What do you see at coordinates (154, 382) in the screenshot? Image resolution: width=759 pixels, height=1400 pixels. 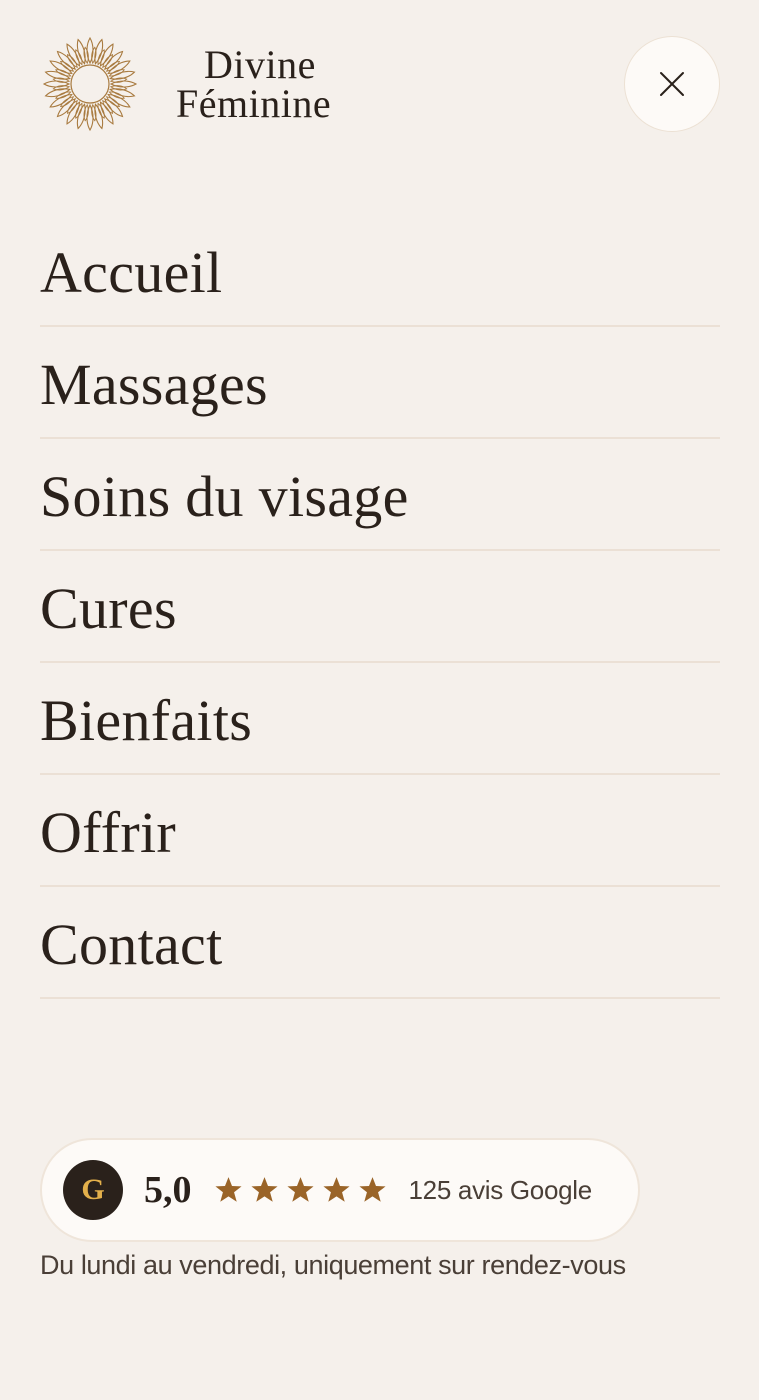 I see `nav-link-massages: Massages` at bounding box center [154, 382].